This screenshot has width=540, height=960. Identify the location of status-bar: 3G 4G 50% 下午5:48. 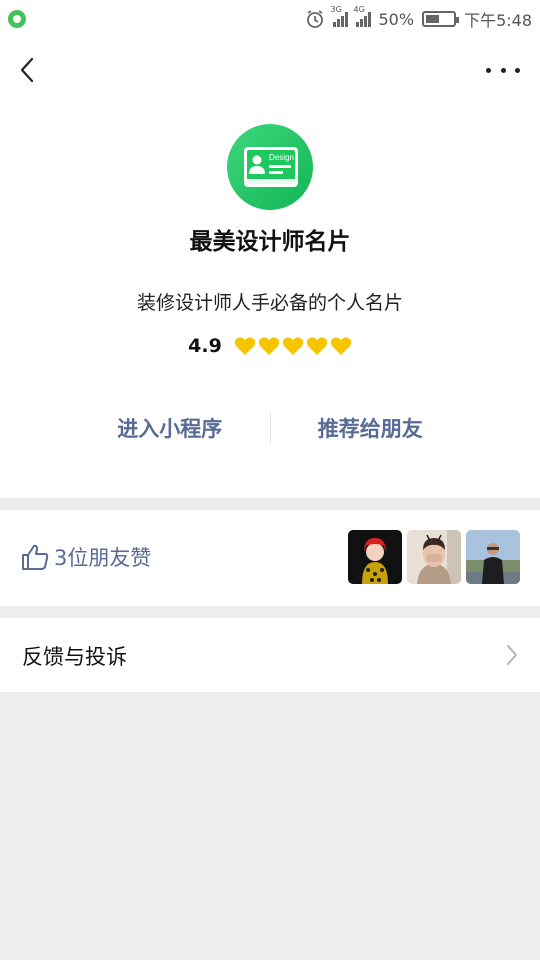
(270, 19).